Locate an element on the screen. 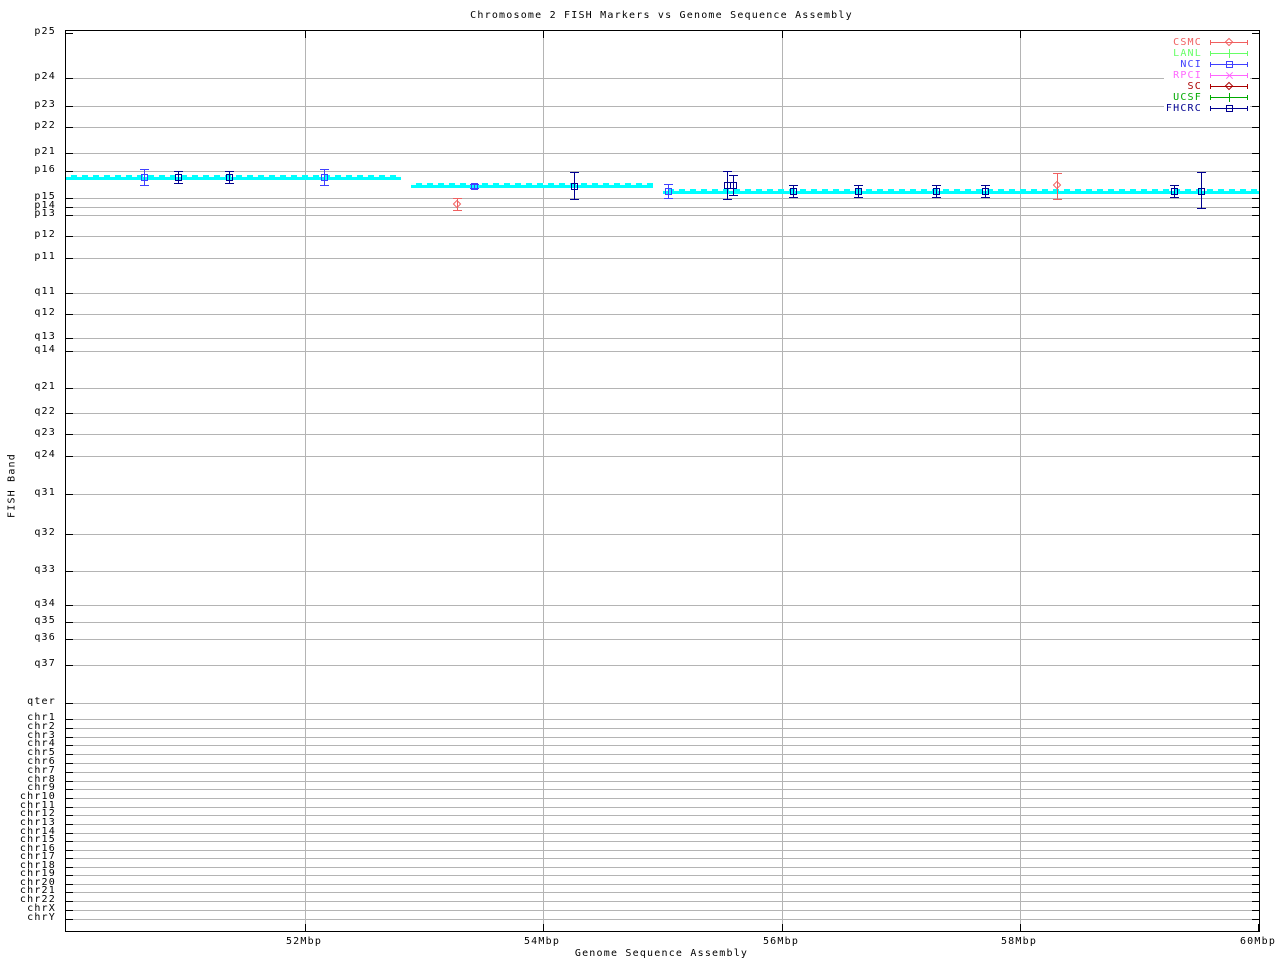  y-tick-label: q11 is located at coordinates (45, 291).